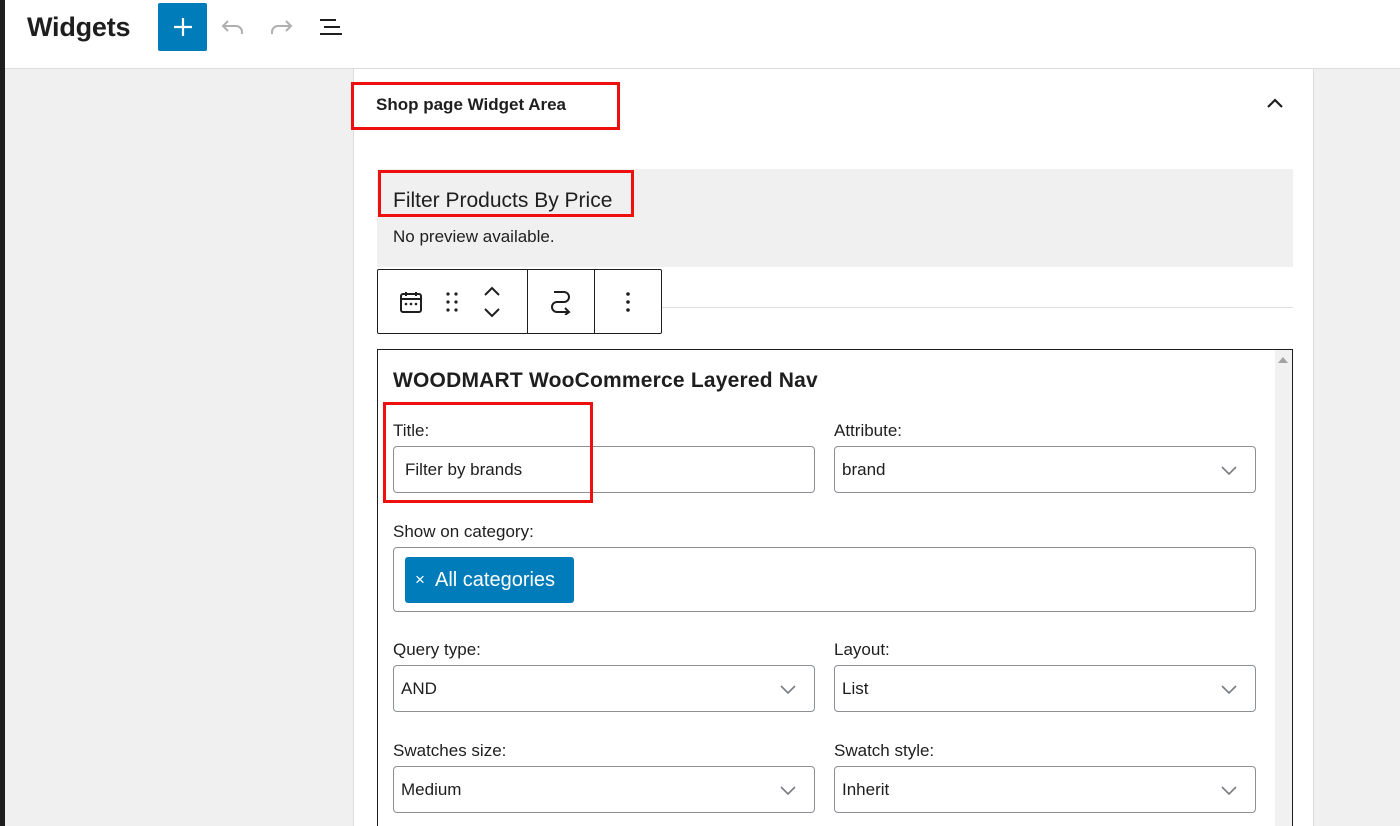 The width and height of the screenshot is (1400, 826). Describe the element at coordinates (492, 291) in the screenshot. I see `move-up-icon` at that location.